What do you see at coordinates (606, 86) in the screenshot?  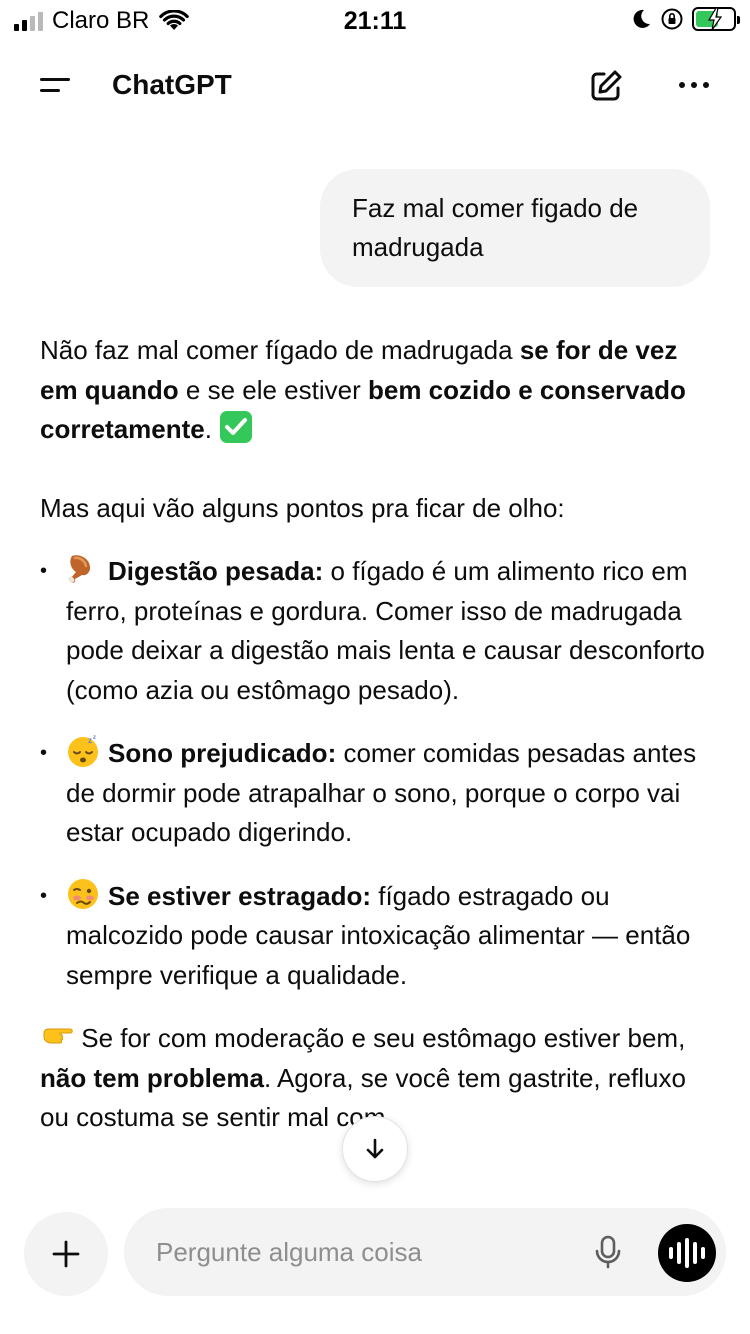 I see `new-chat-icon` at bounding box center [606, 86].